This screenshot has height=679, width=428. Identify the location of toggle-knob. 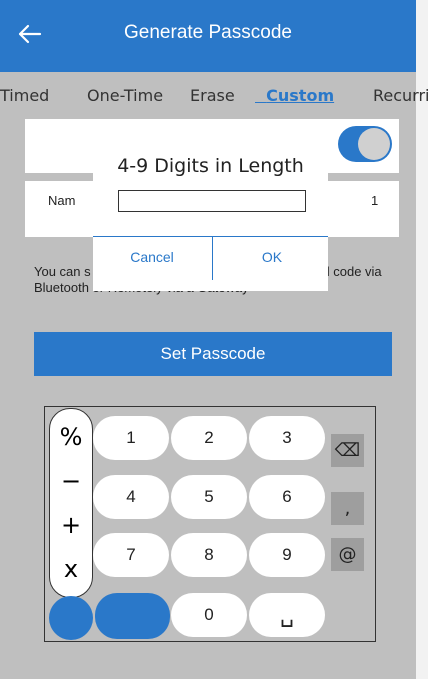
(374, 144).